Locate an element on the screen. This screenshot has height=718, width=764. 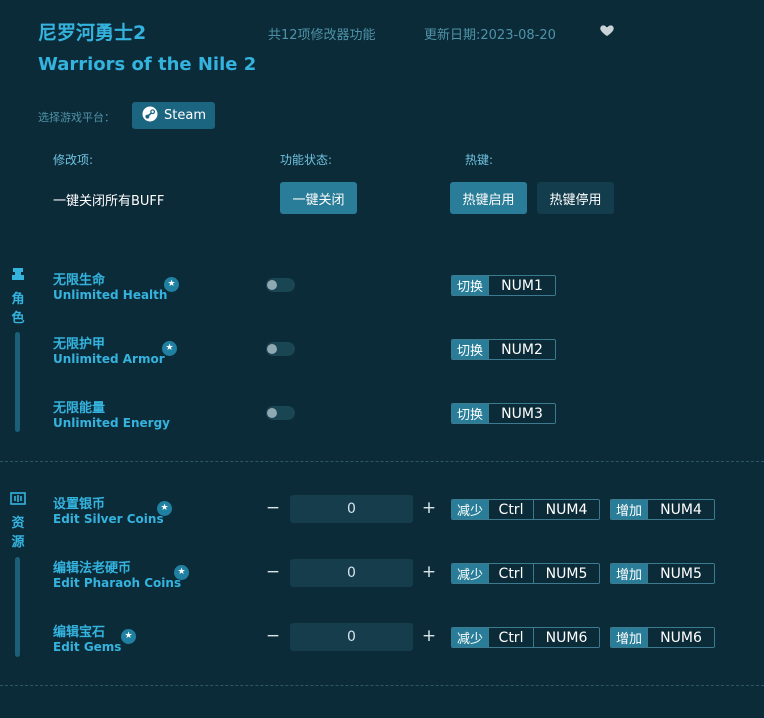
feature-count: 共12项修改器功能 is located at coordinates (322, 35).